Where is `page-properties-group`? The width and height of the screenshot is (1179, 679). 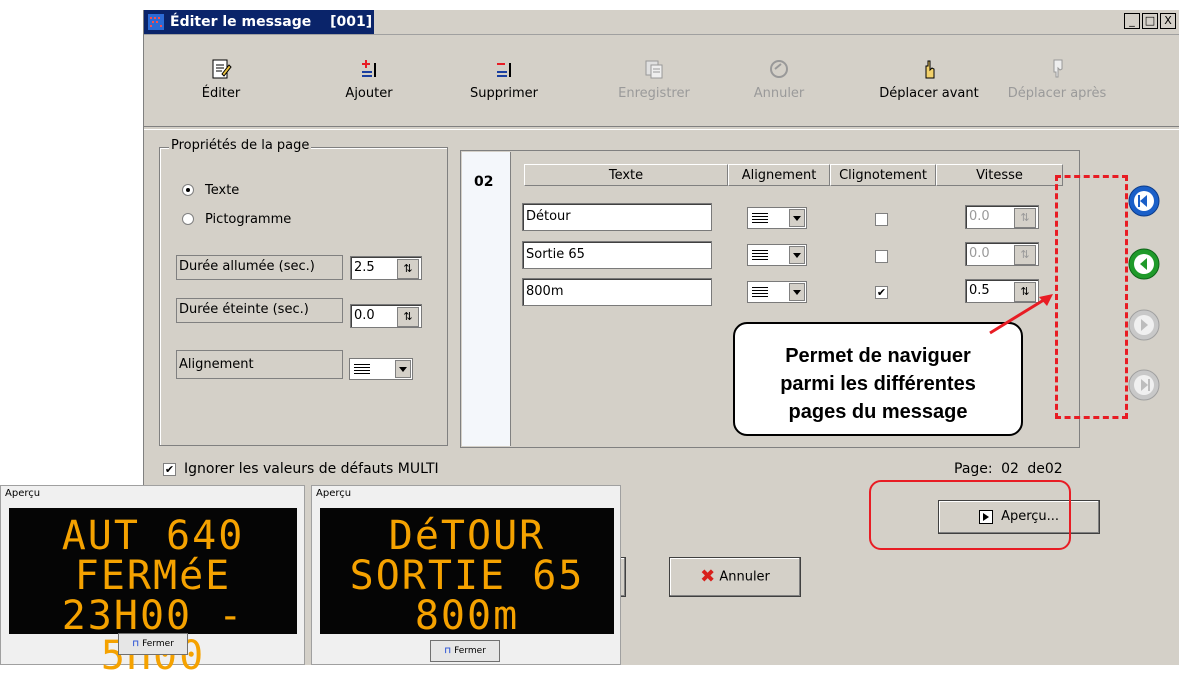 page-properties-group is located at coordinates (303, 296).